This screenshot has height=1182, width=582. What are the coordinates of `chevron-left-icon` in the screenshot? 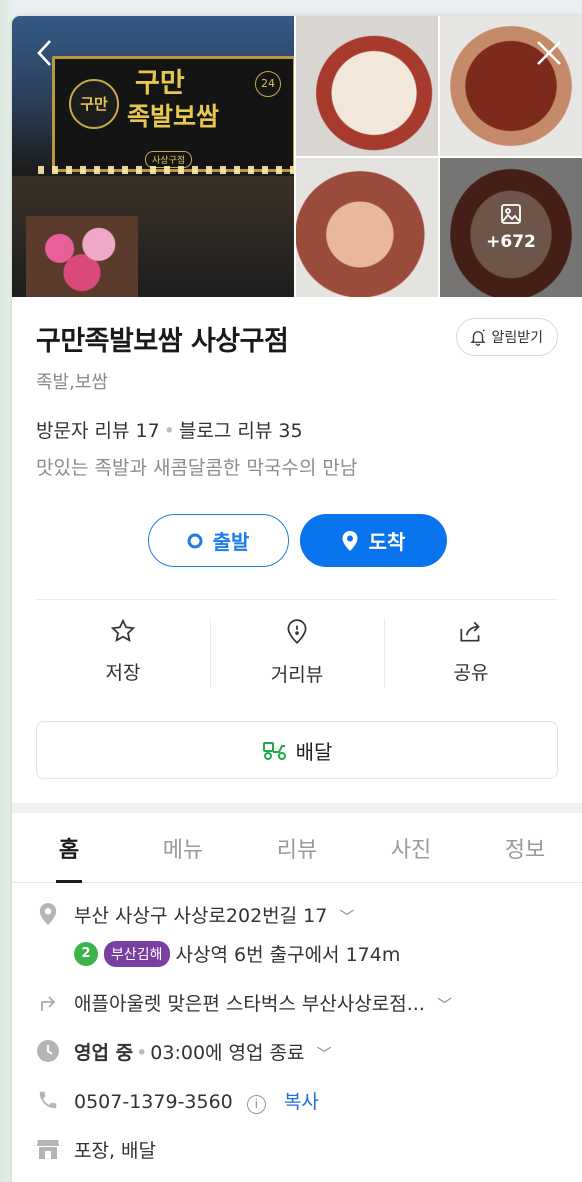 It's located at (44, 53).